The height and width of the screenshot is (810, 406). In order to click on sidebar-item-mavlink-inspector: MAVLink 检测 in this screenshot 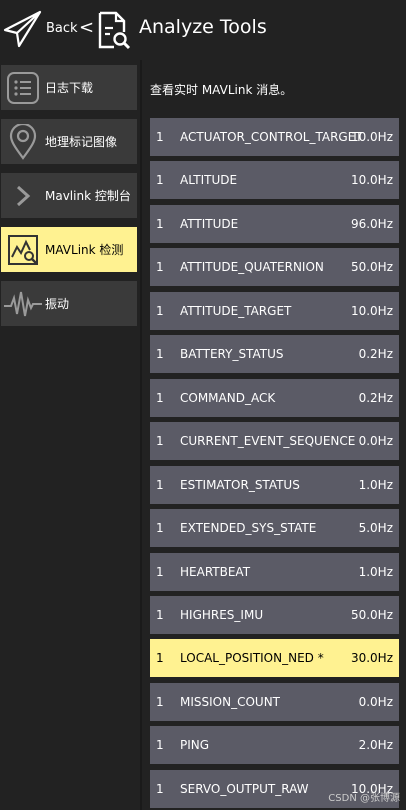, I will do `click(69, 249)`.